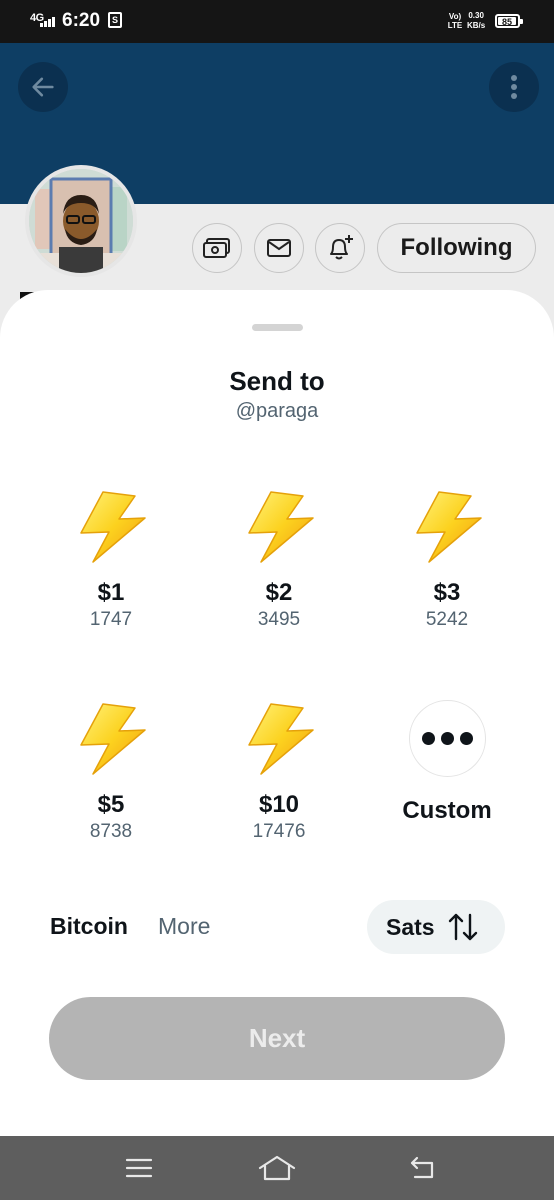 The height and width of the screenshot is (1200, 554). I want to click on overflow-menu-button, so click(514, 87).